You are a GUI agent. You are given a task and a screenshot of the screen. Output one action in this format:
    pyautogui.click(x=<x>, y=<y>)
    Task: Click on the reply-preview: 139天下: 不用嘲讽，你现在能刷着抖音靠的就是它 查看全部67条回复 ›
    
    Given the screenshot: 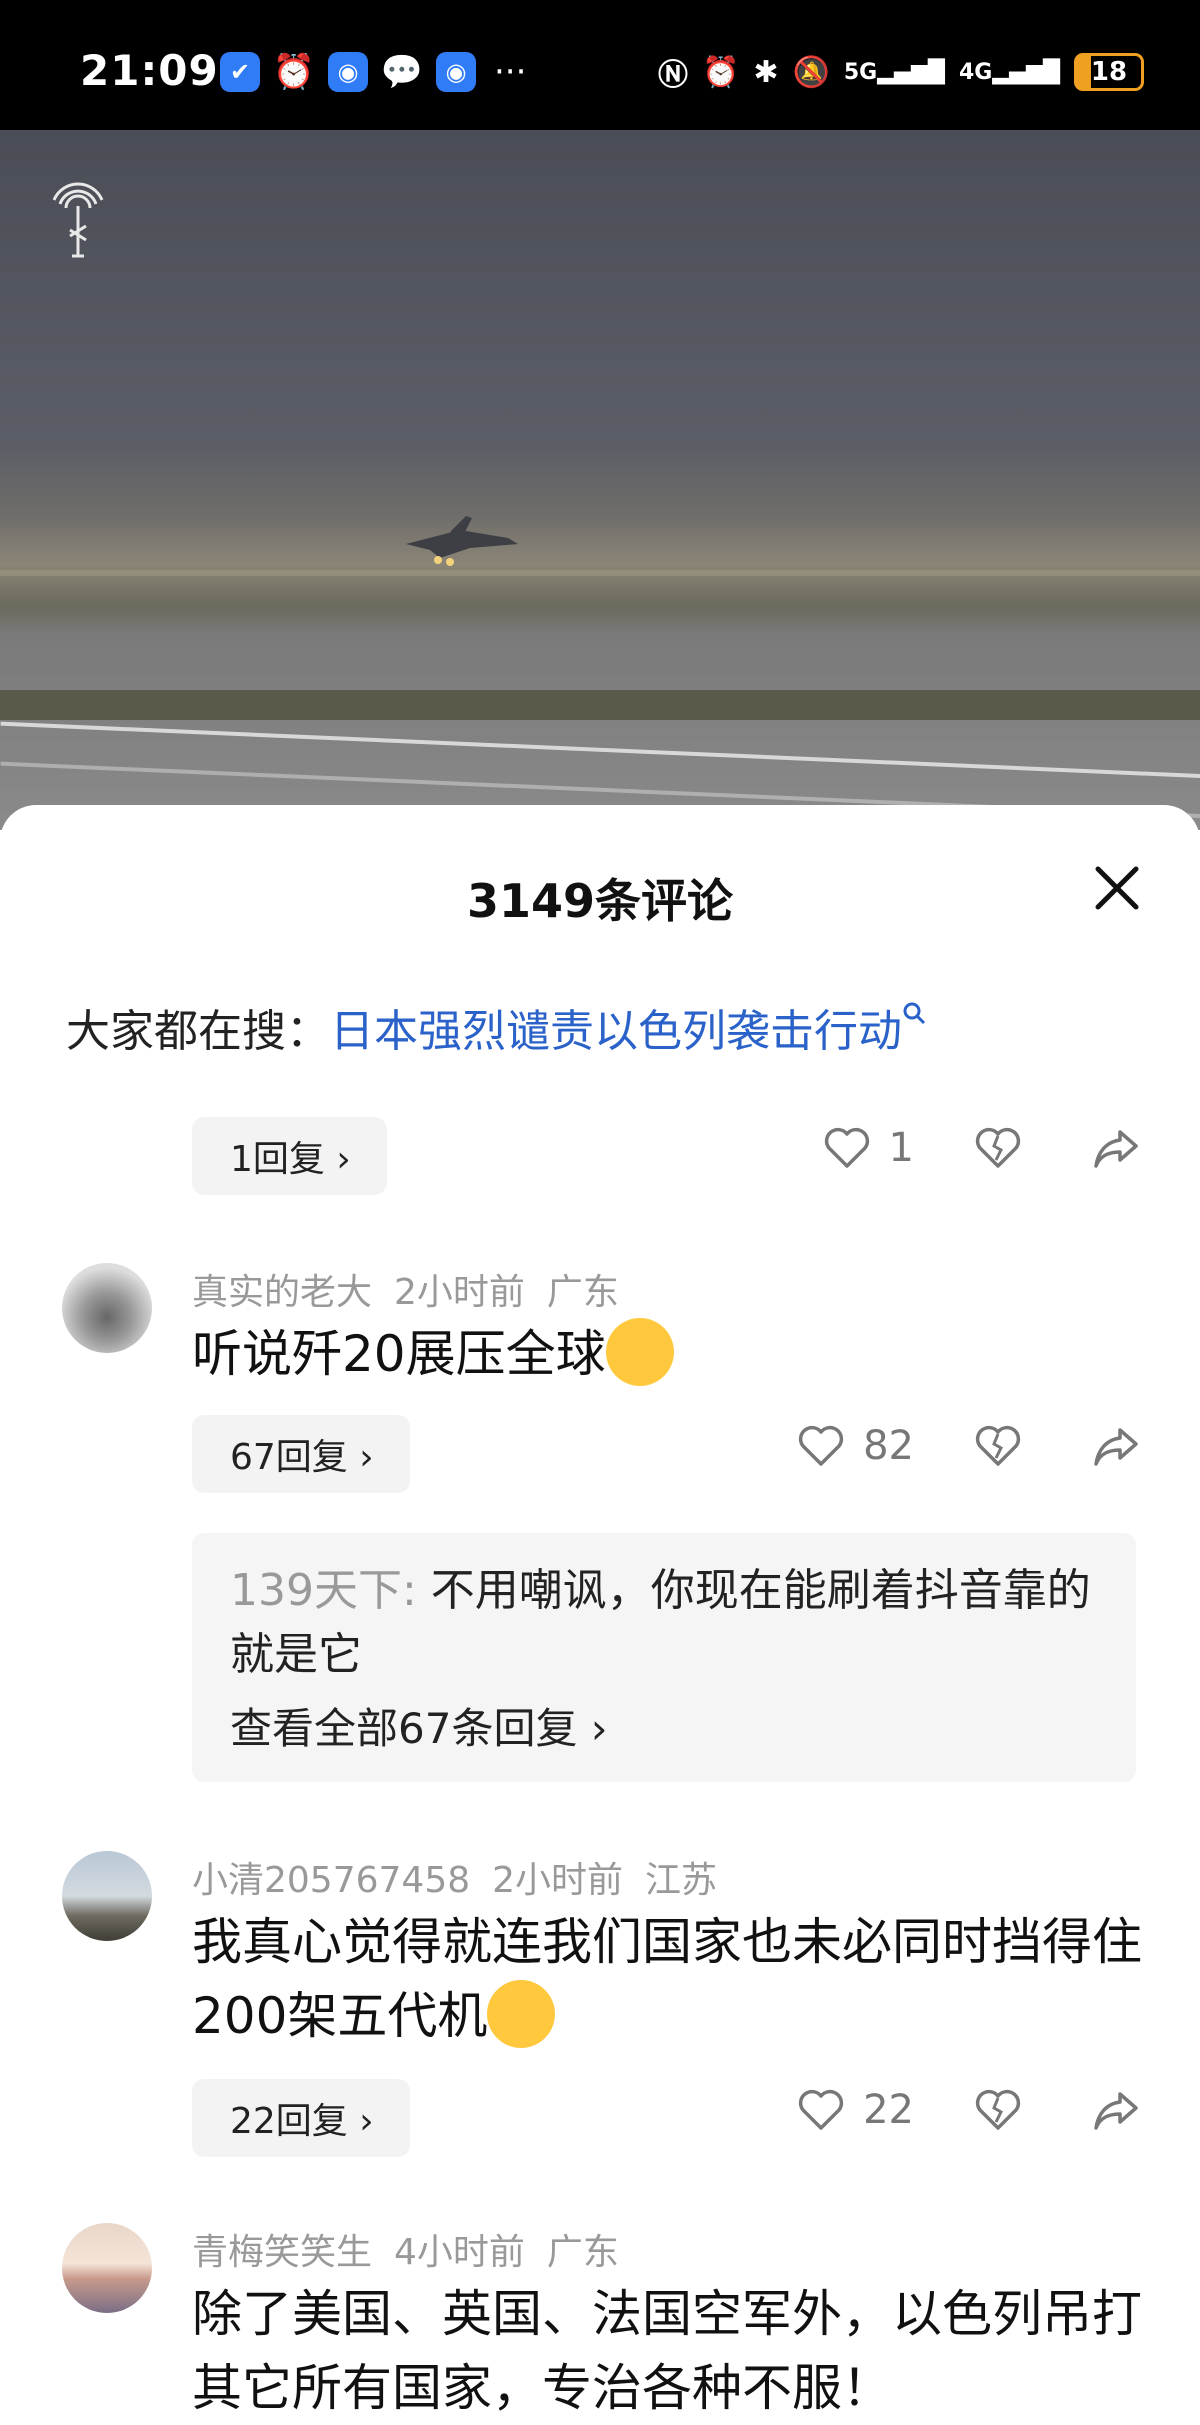 What is the action you would take?
    pyautogui.click(x=664, y=1657)
    